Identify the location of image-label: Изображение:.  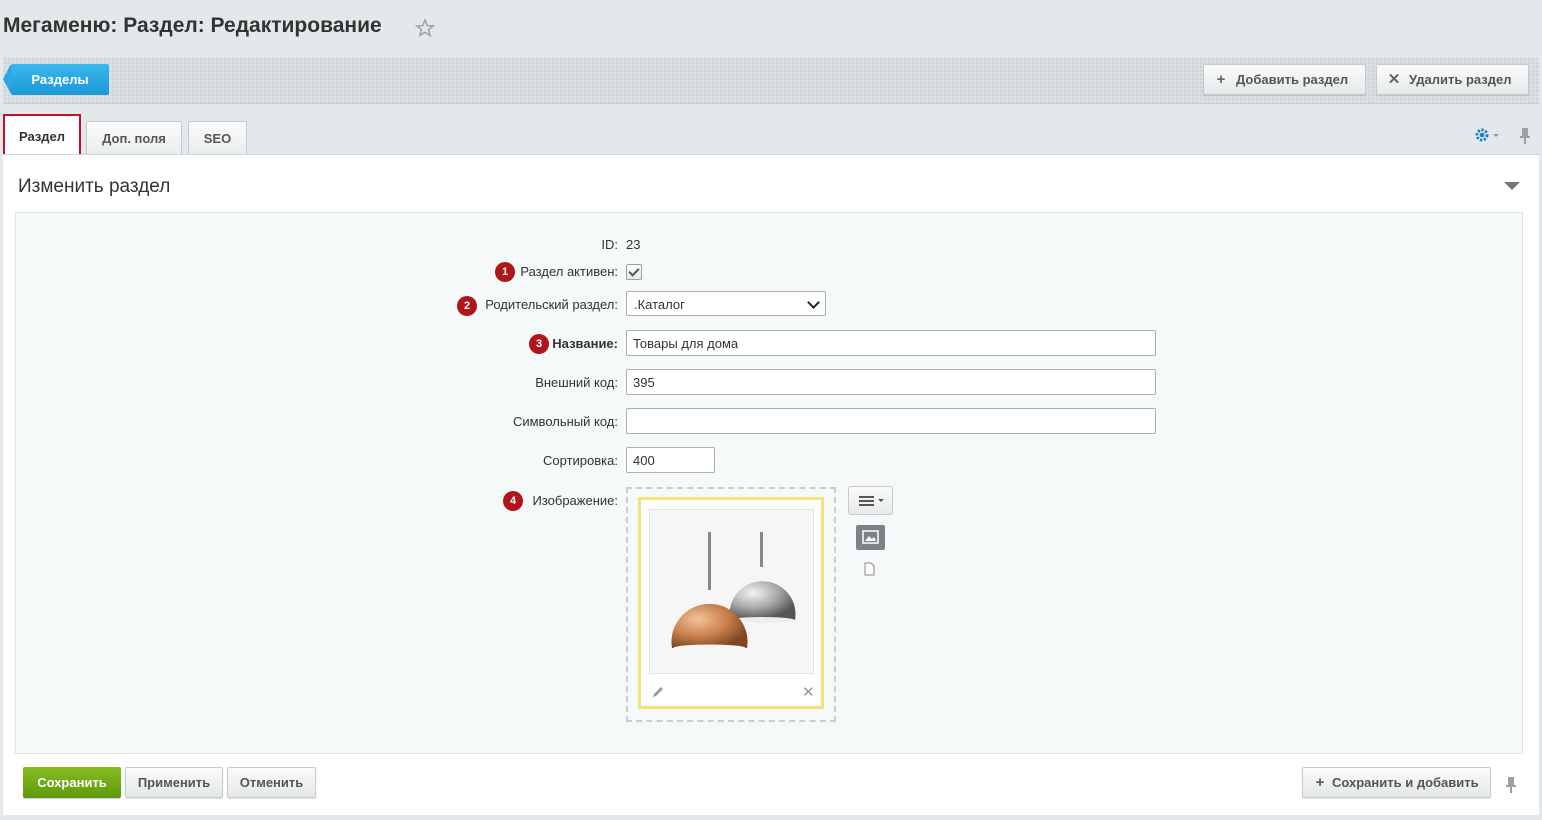
(575, 500).